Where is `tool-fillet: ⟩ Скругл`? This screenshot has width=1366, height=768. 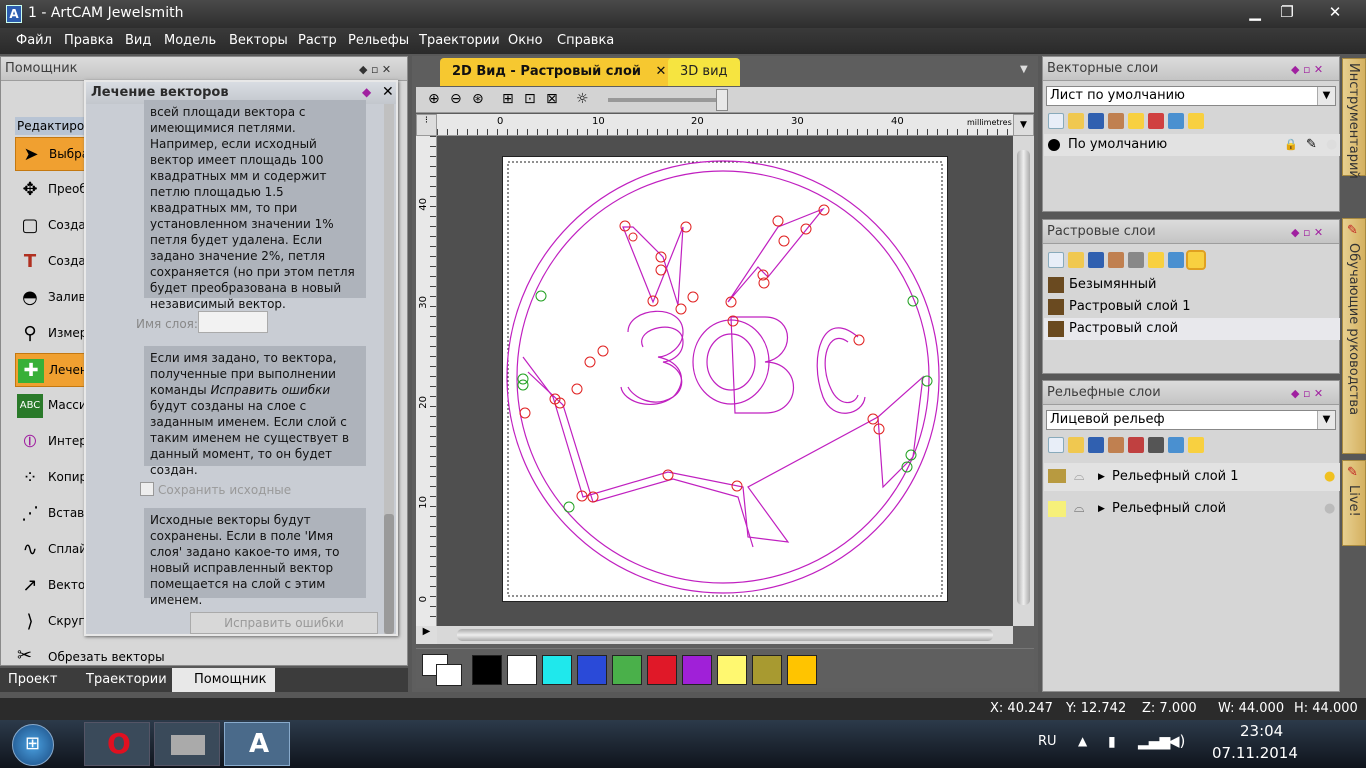 tool-fillet: ⟩ Скругл is located at coordinates (51, 622).